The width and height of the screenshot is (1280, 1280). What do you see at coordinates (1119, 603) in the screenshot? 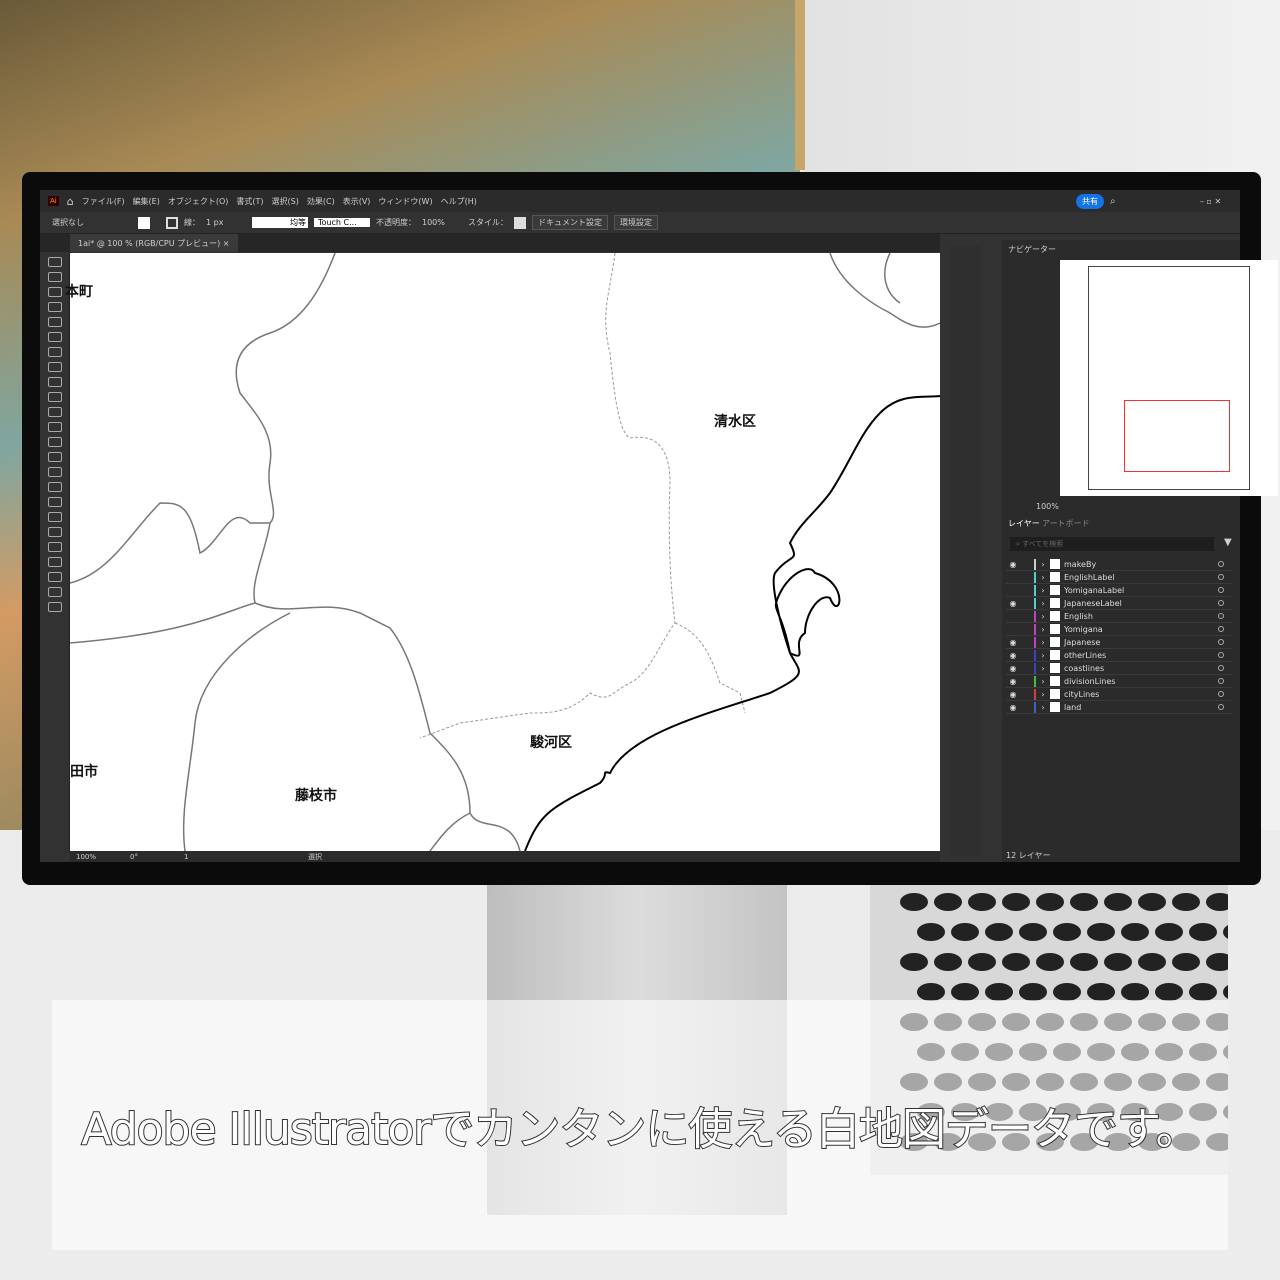
I see `layer-row: ◉ › JapaneseLabel` at bounding box center [1119, 603].